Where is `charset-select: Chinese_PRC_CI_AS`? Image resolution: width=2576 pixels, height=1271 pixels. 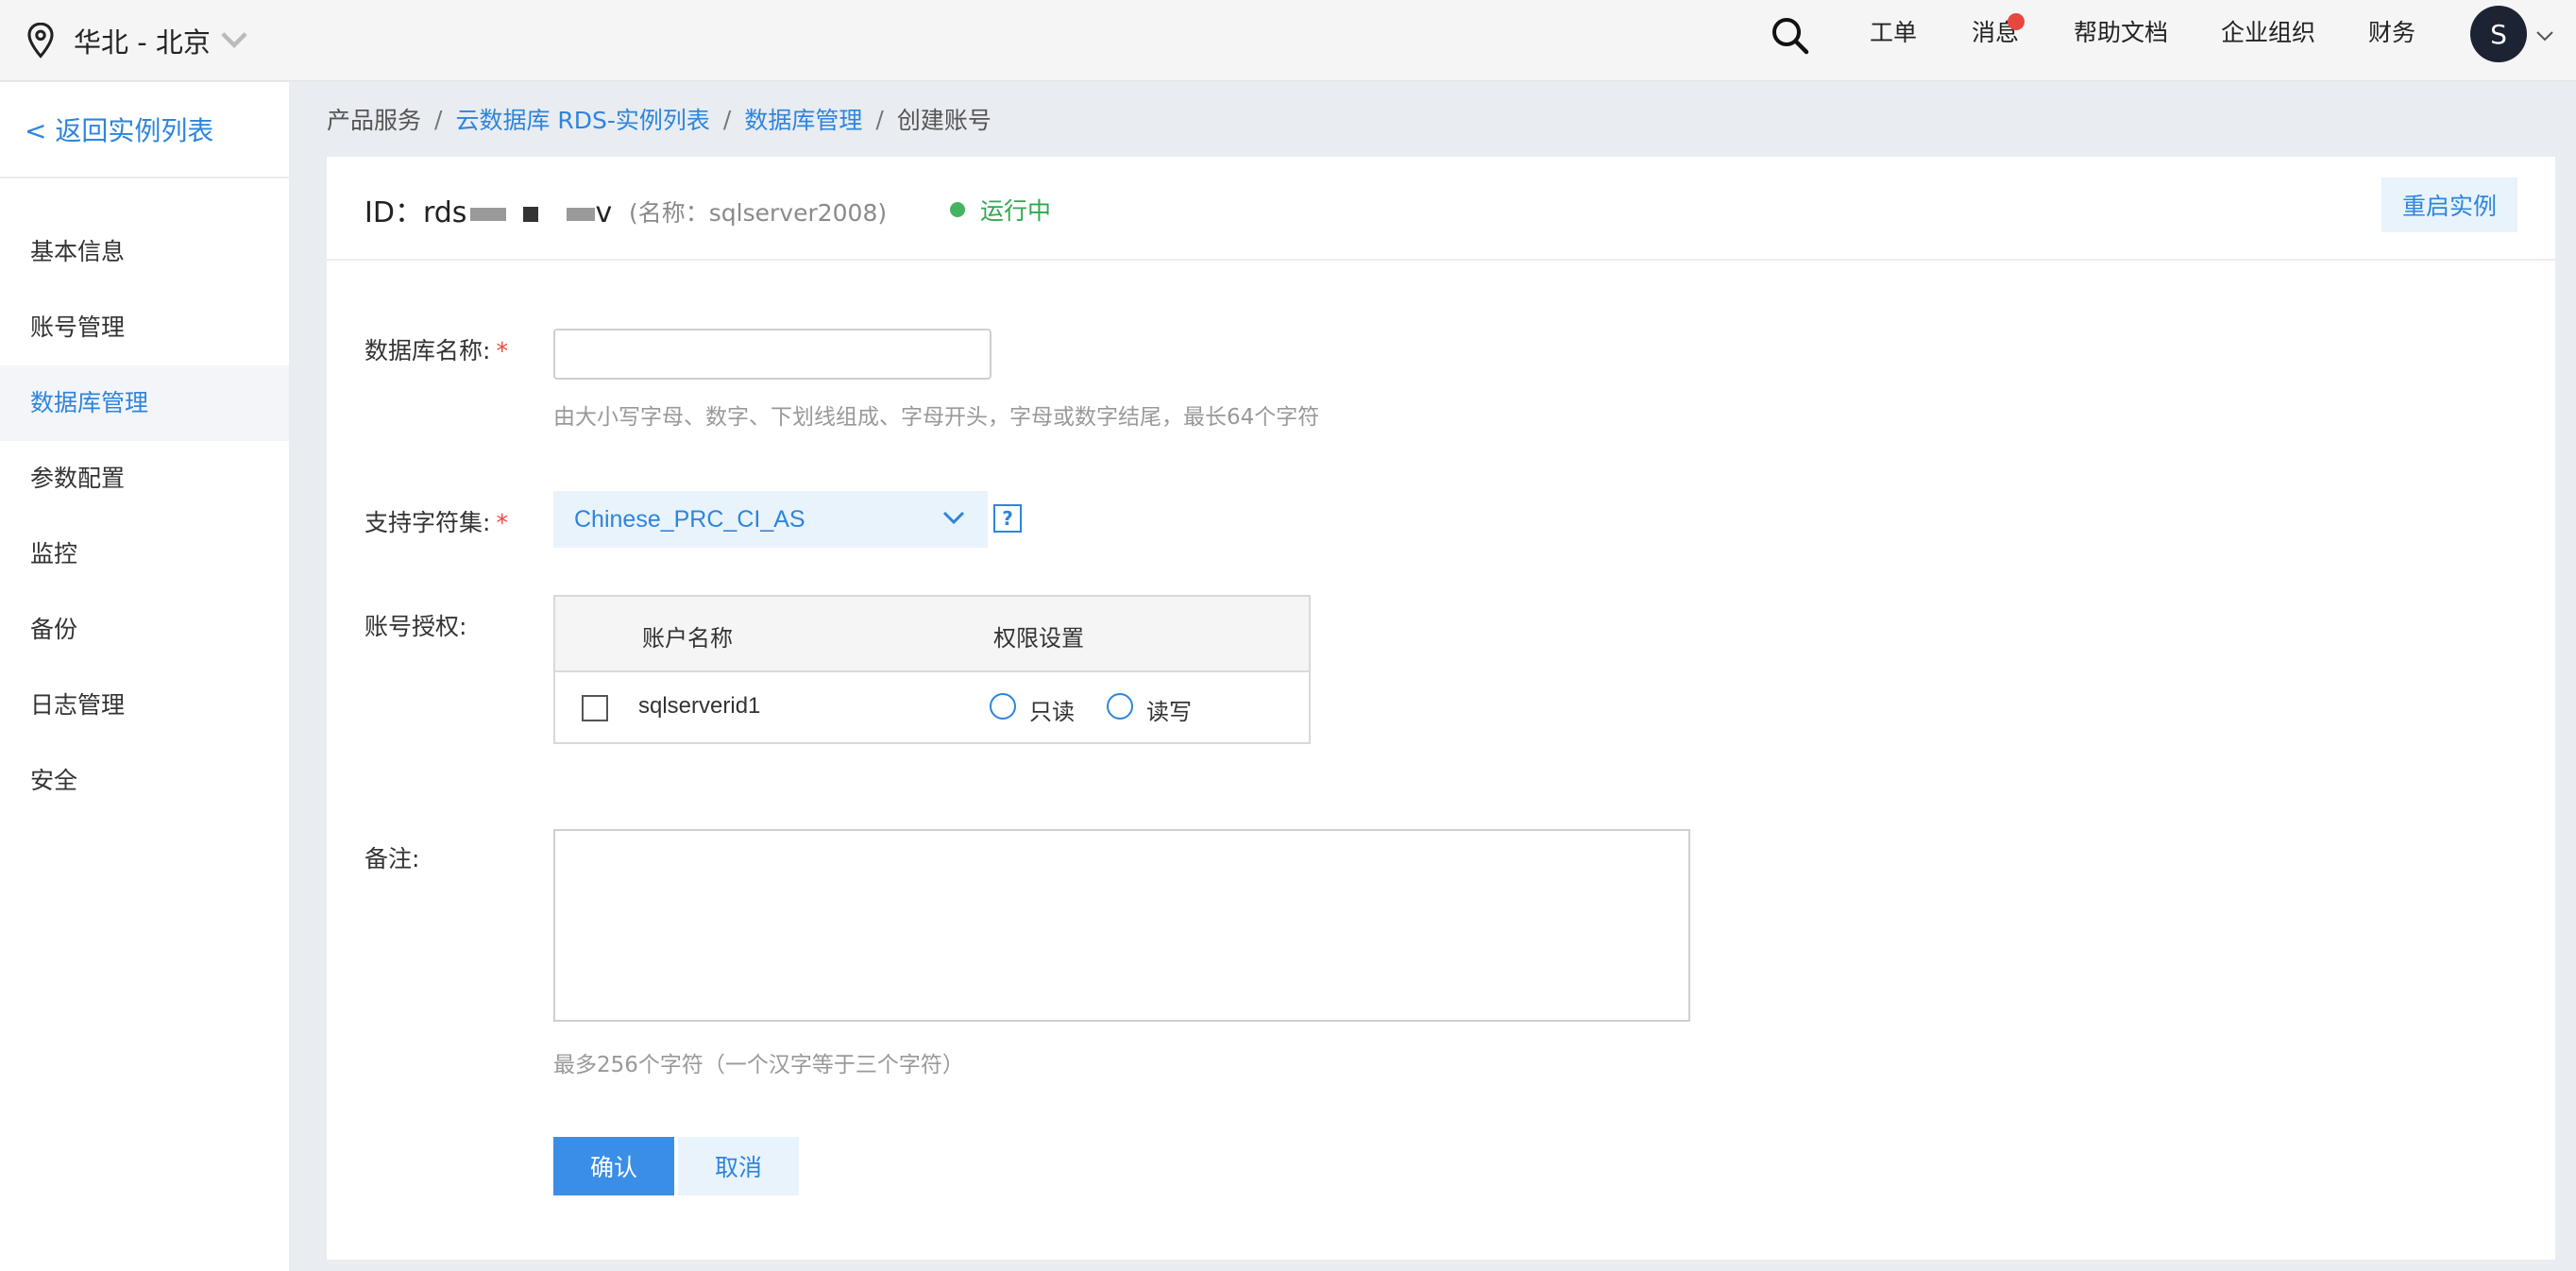
charset-select: Chinese_PRC_CI_AS is located at coordinates (770, 520).